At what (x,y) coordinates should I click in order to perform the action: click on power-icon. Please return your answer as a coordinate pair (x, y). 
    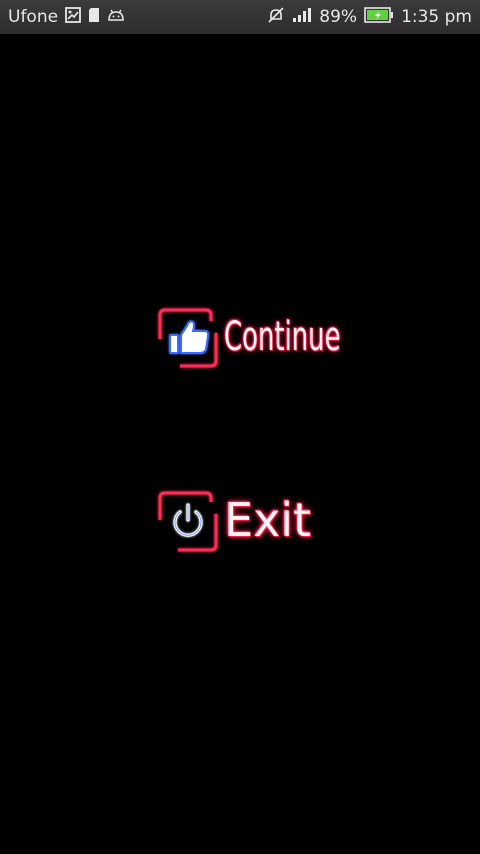
    Looking at the image, I should click on (188, 521).